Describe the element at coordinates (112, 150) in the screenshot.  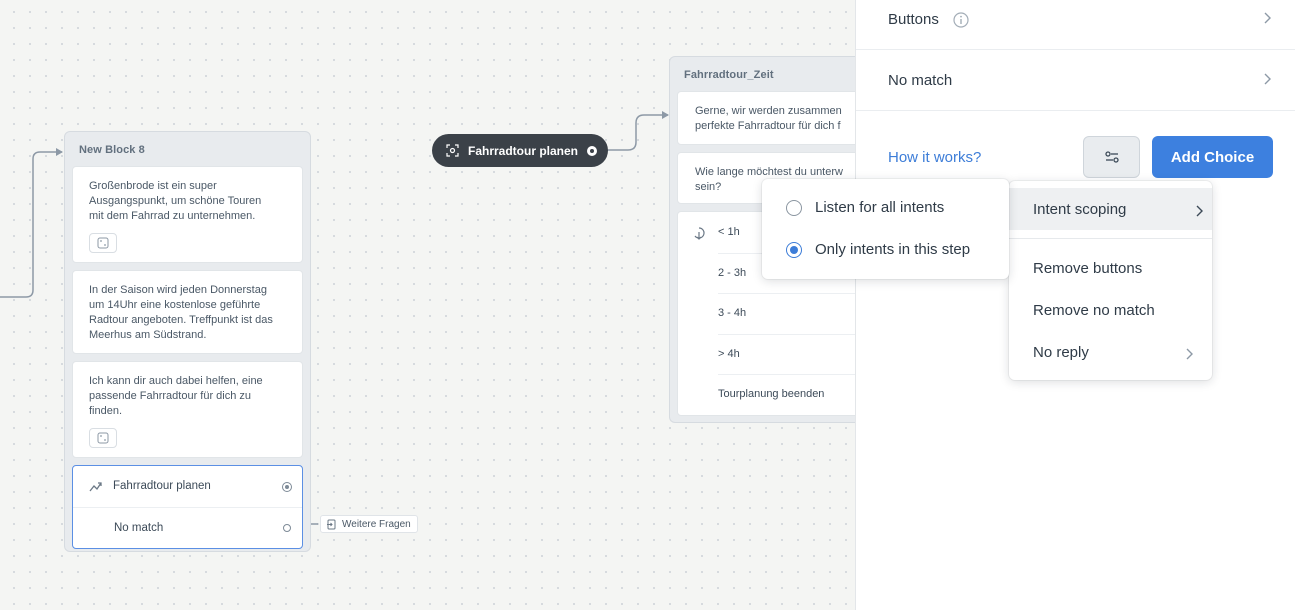
I see `block-title: New Block 8` at that location.